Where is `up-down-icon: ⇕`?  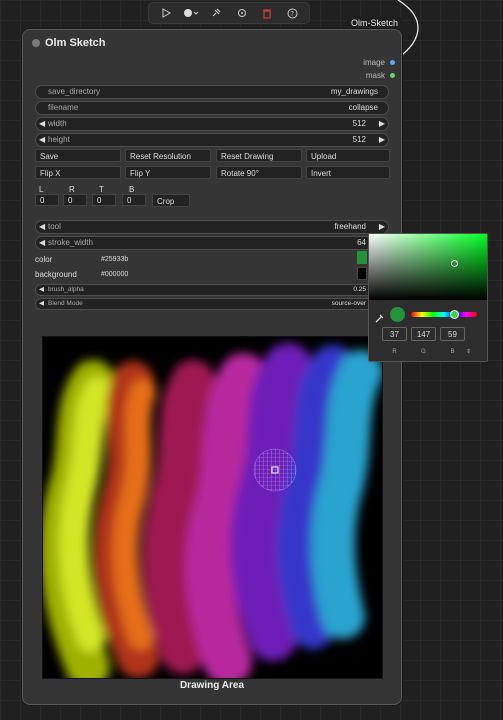
up-down-icon: ⇕ is located at coordinates (468, 351).